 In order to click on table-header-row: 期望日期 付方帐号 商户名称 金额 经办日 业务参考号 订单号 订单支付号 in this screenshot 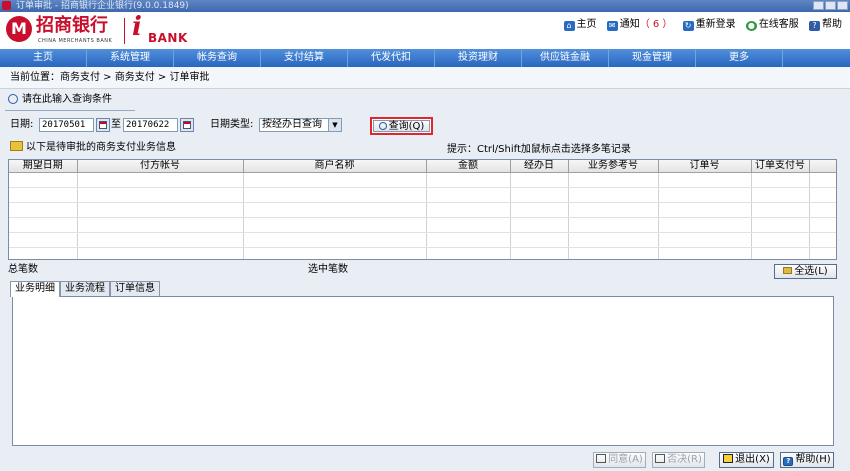, I will do `click(422, 166)`.